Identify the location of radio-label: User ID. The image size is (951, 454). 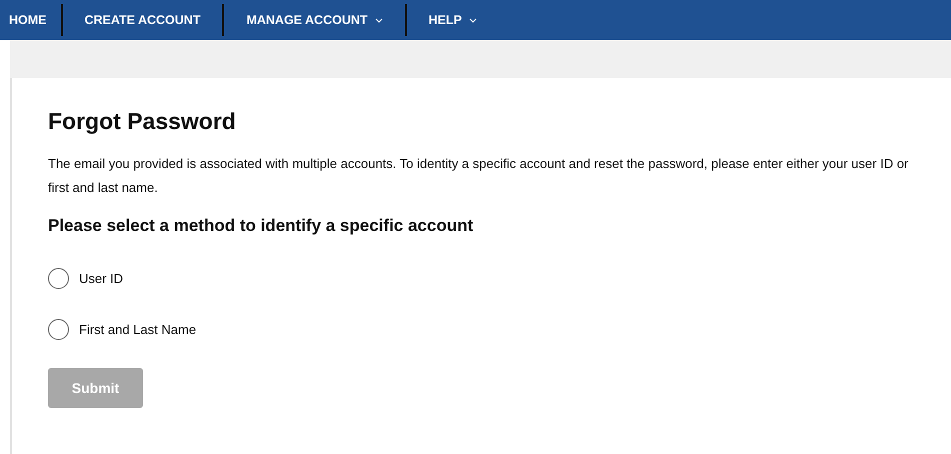
(101, 278).